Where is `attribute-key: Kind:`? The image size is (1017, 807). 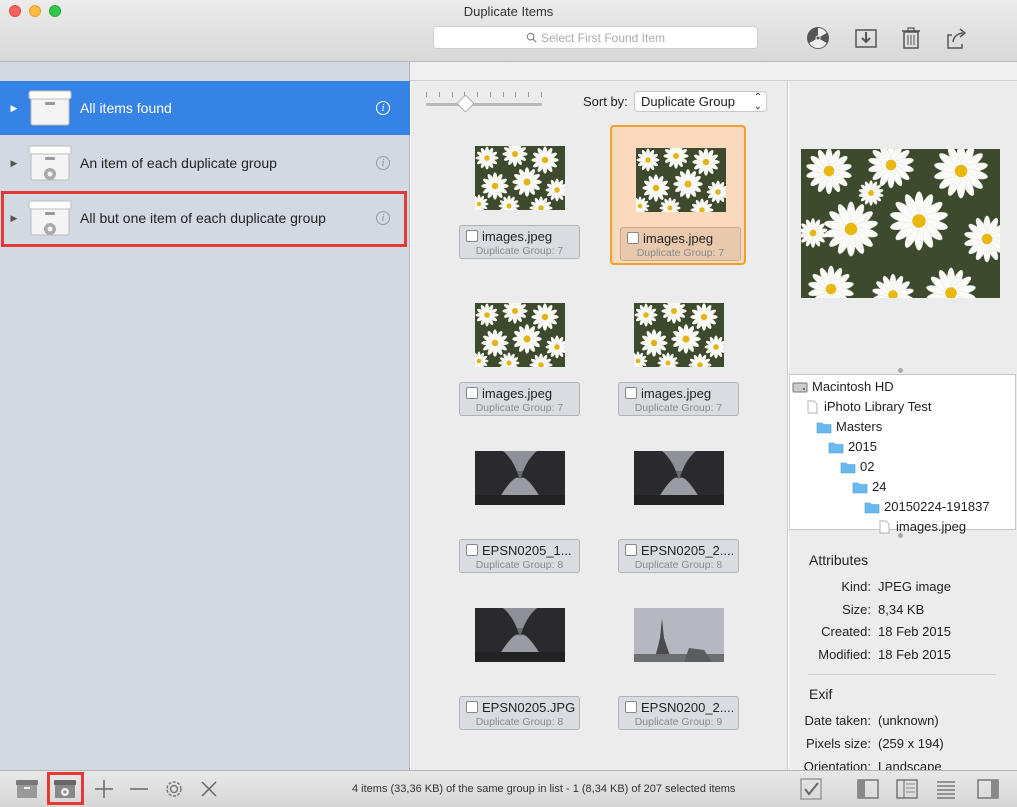
attribute-key: Kind: is located at coordinates (856, 586).